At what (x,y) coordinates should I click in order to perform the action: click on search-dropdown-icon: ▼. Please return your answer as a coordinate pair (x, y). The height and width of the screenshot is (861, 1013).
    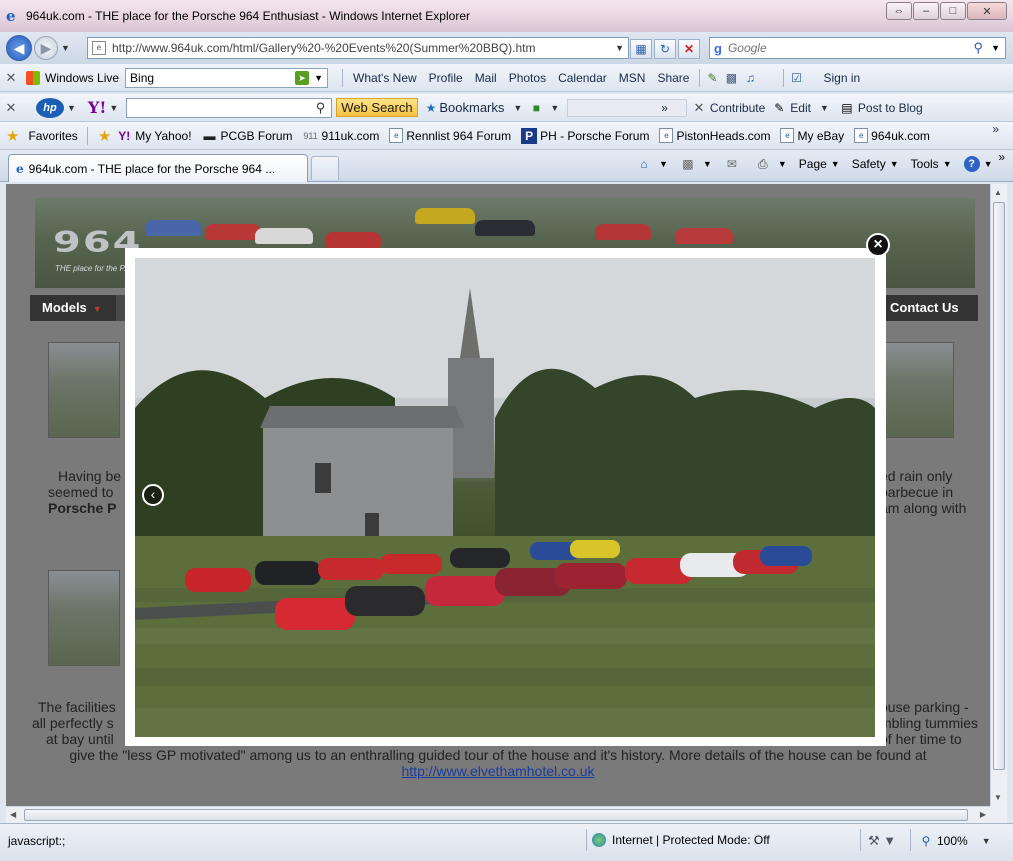
    Looking at the image, I should click on (995, 48).